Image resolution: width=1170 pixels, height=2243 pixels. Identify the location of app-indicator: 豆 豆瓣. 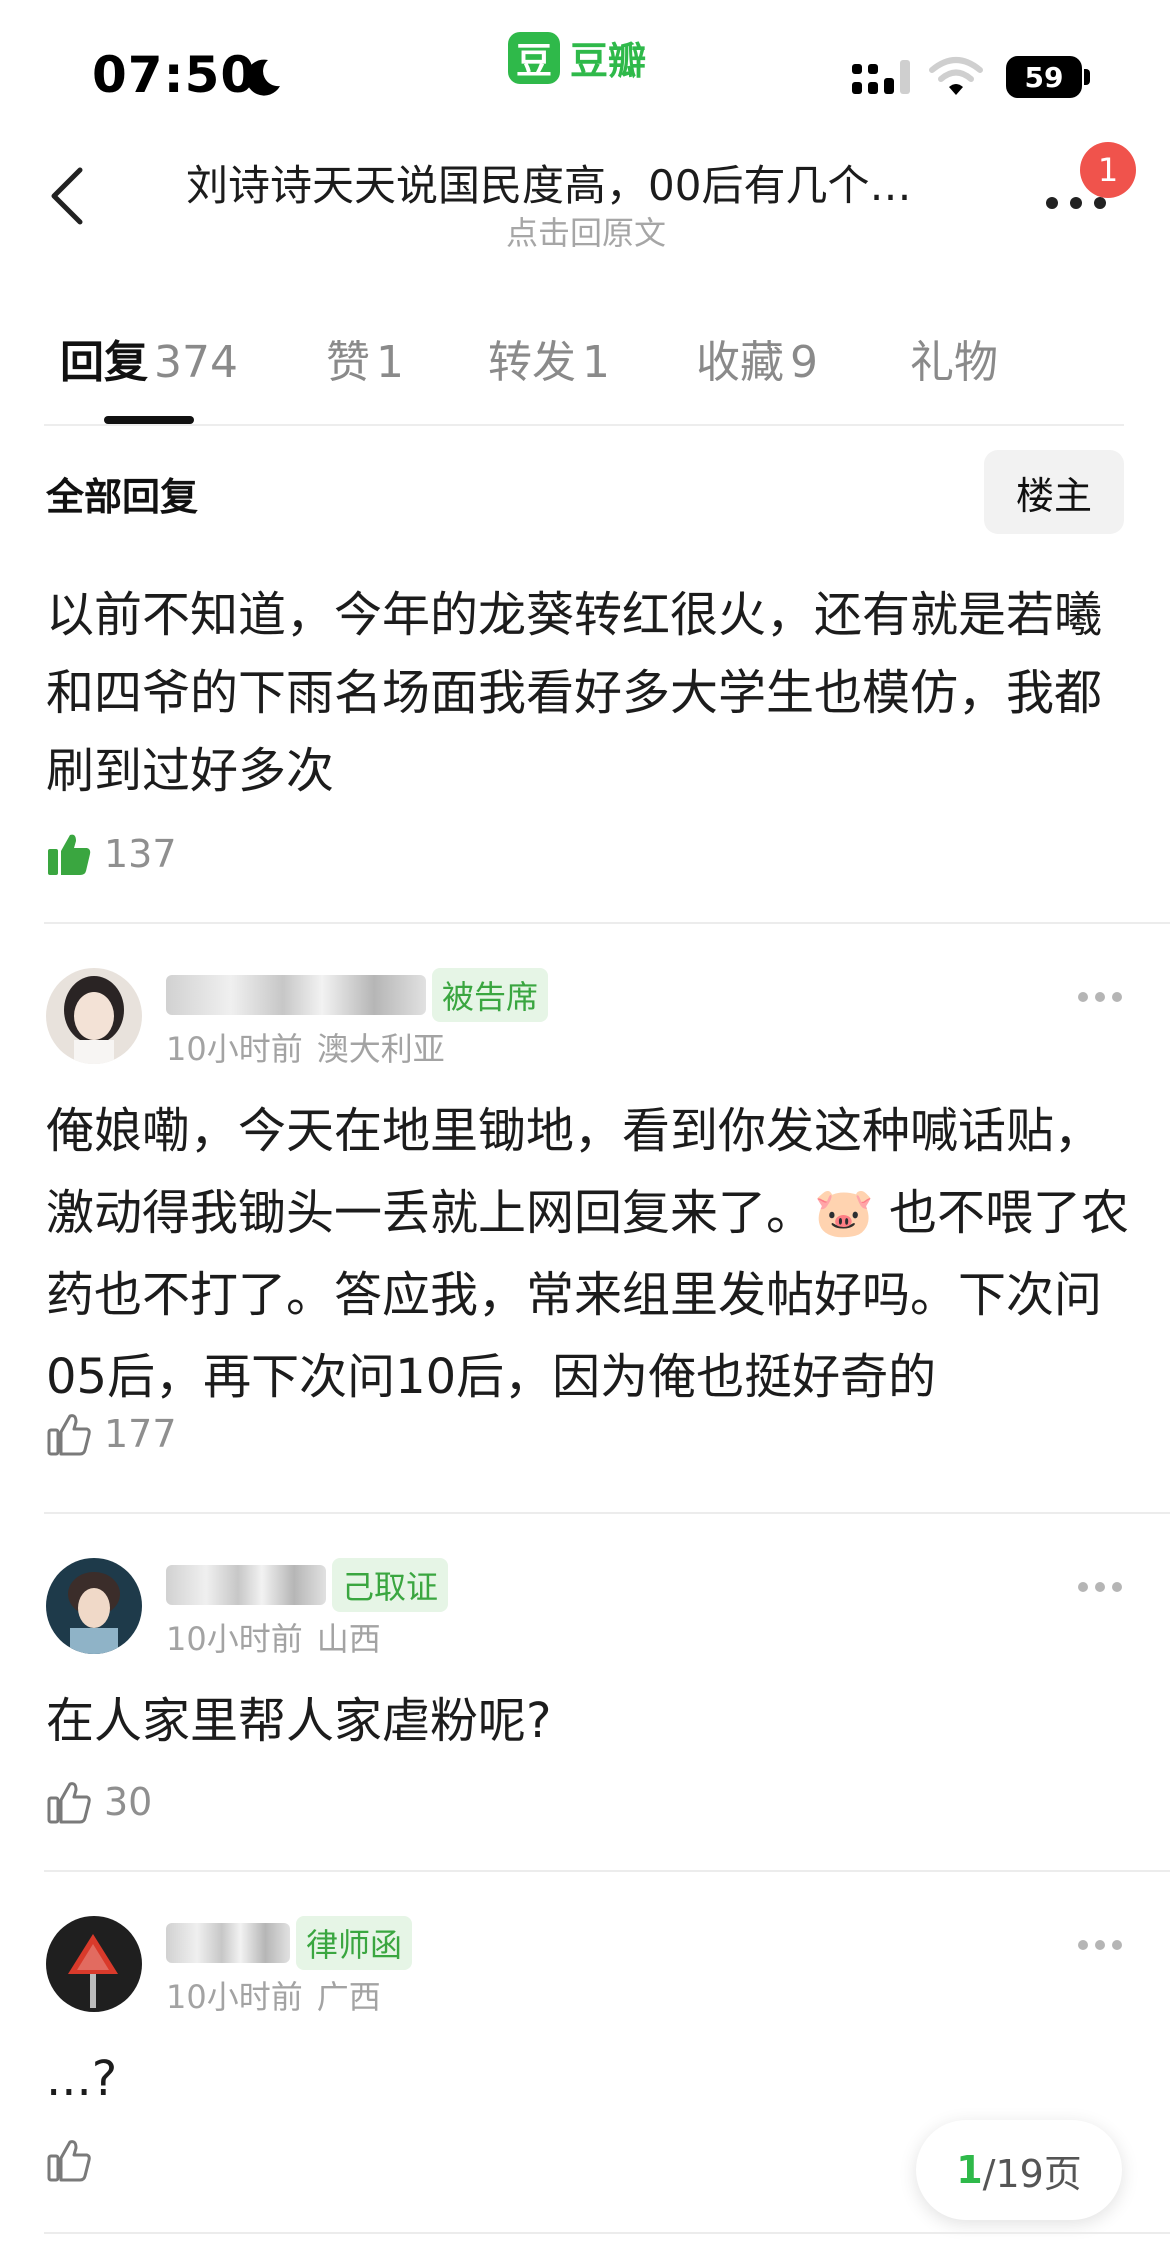
(577, 57).